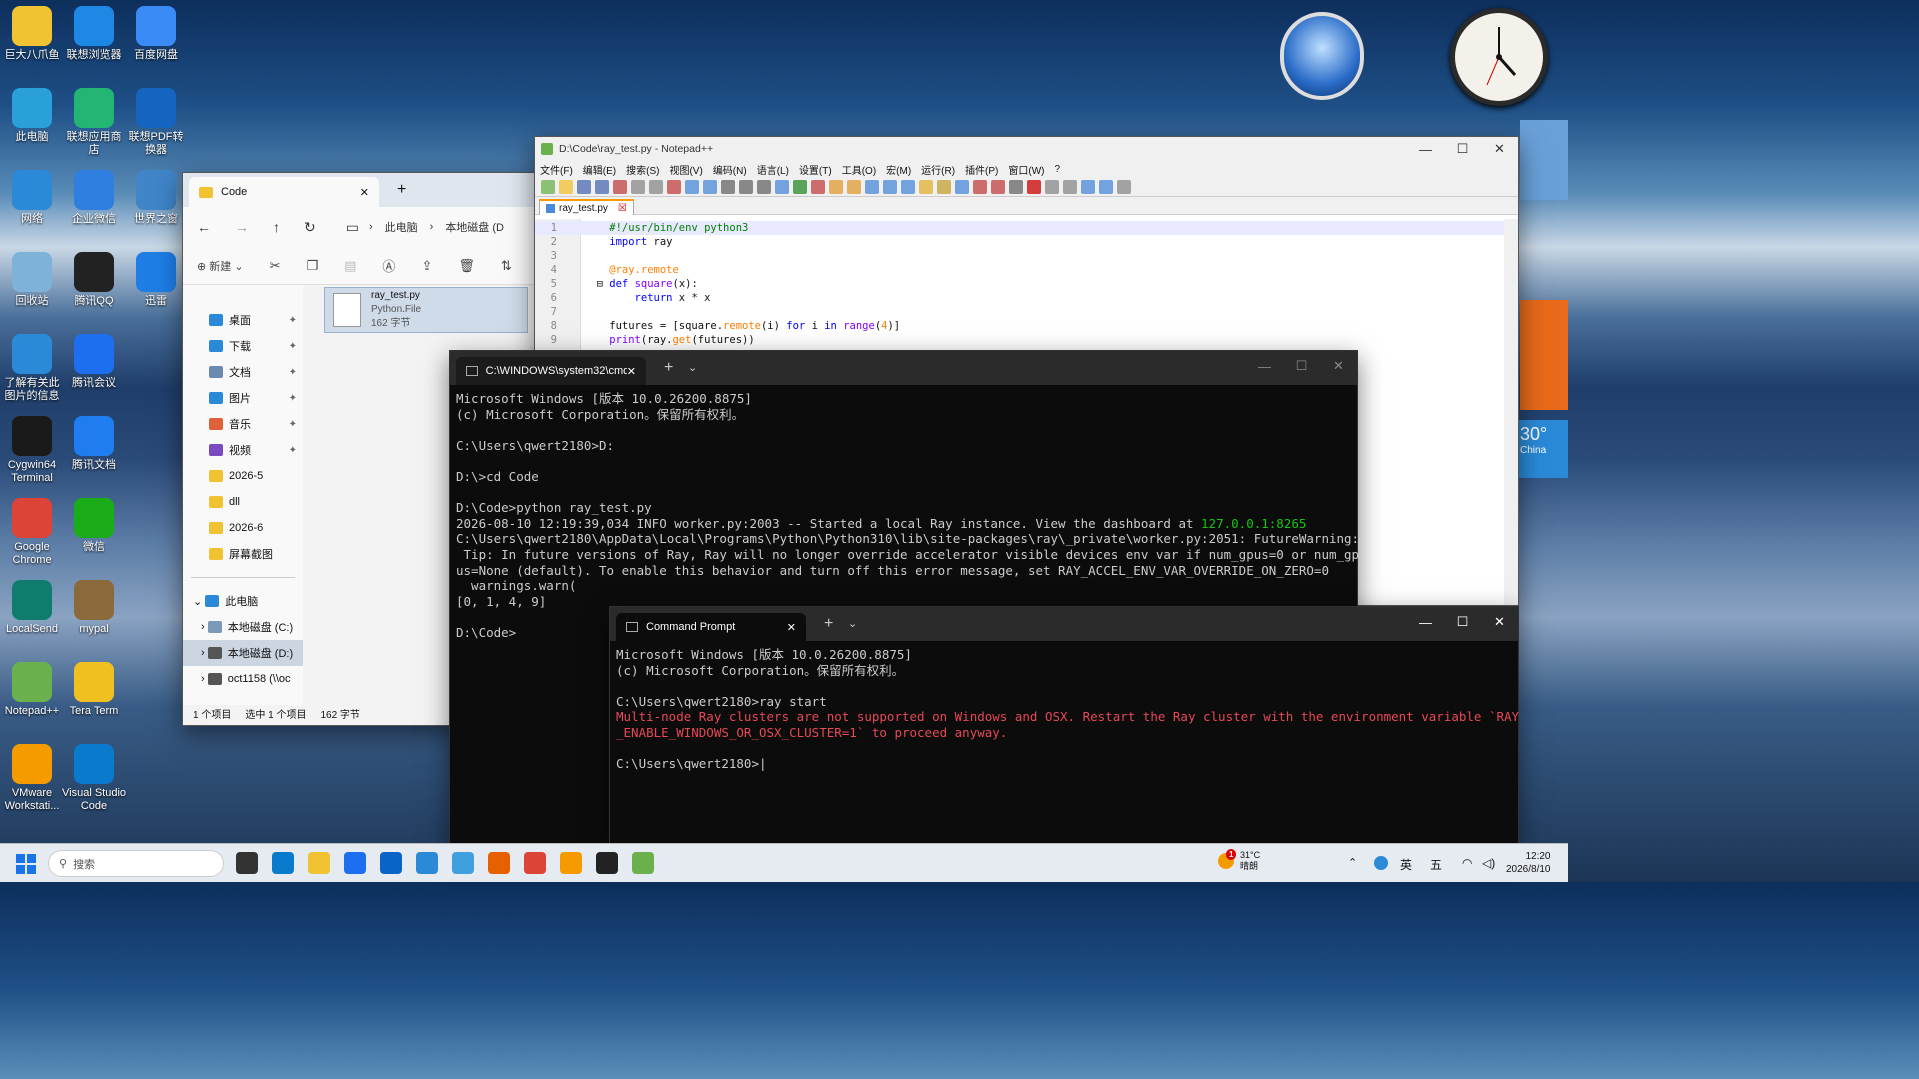 This screenshot has width=1919, height=1079. I want to click on menu-item: 设置(T), so click(815, 169).